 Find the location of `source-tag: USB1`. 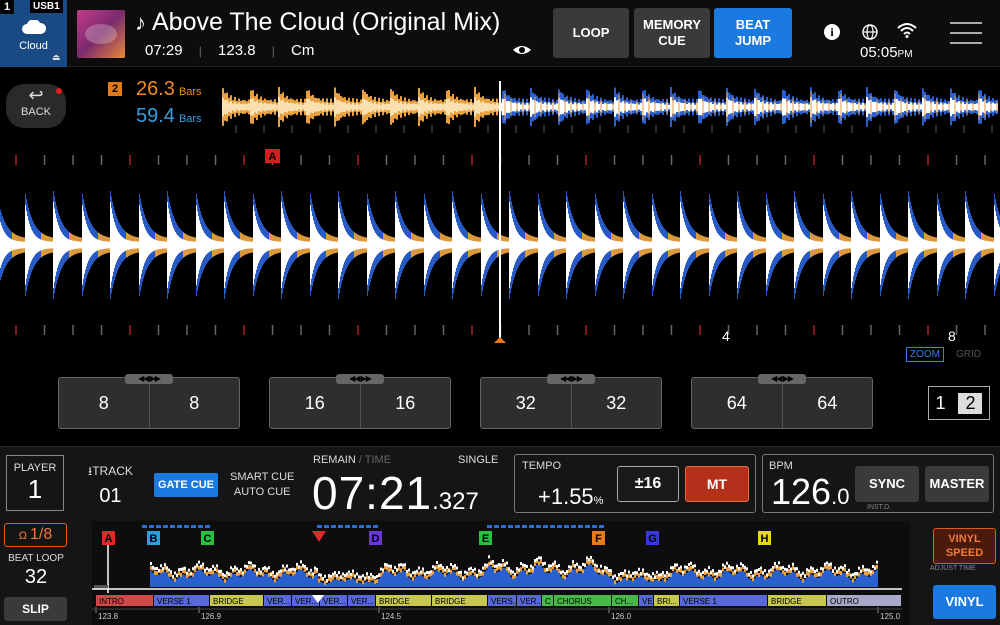

source-tag: USB1 is located at coordinates (46, 6).